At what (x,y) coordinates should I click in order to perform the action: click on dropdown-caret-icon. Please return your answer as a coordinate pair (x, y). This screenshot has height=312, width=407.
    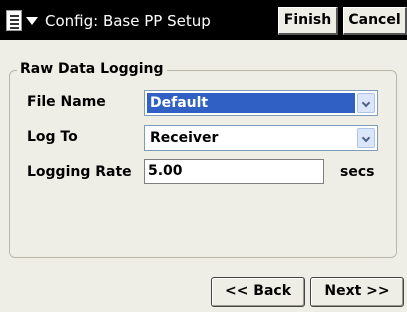
    Looking at the image, I should click on (32, 21).